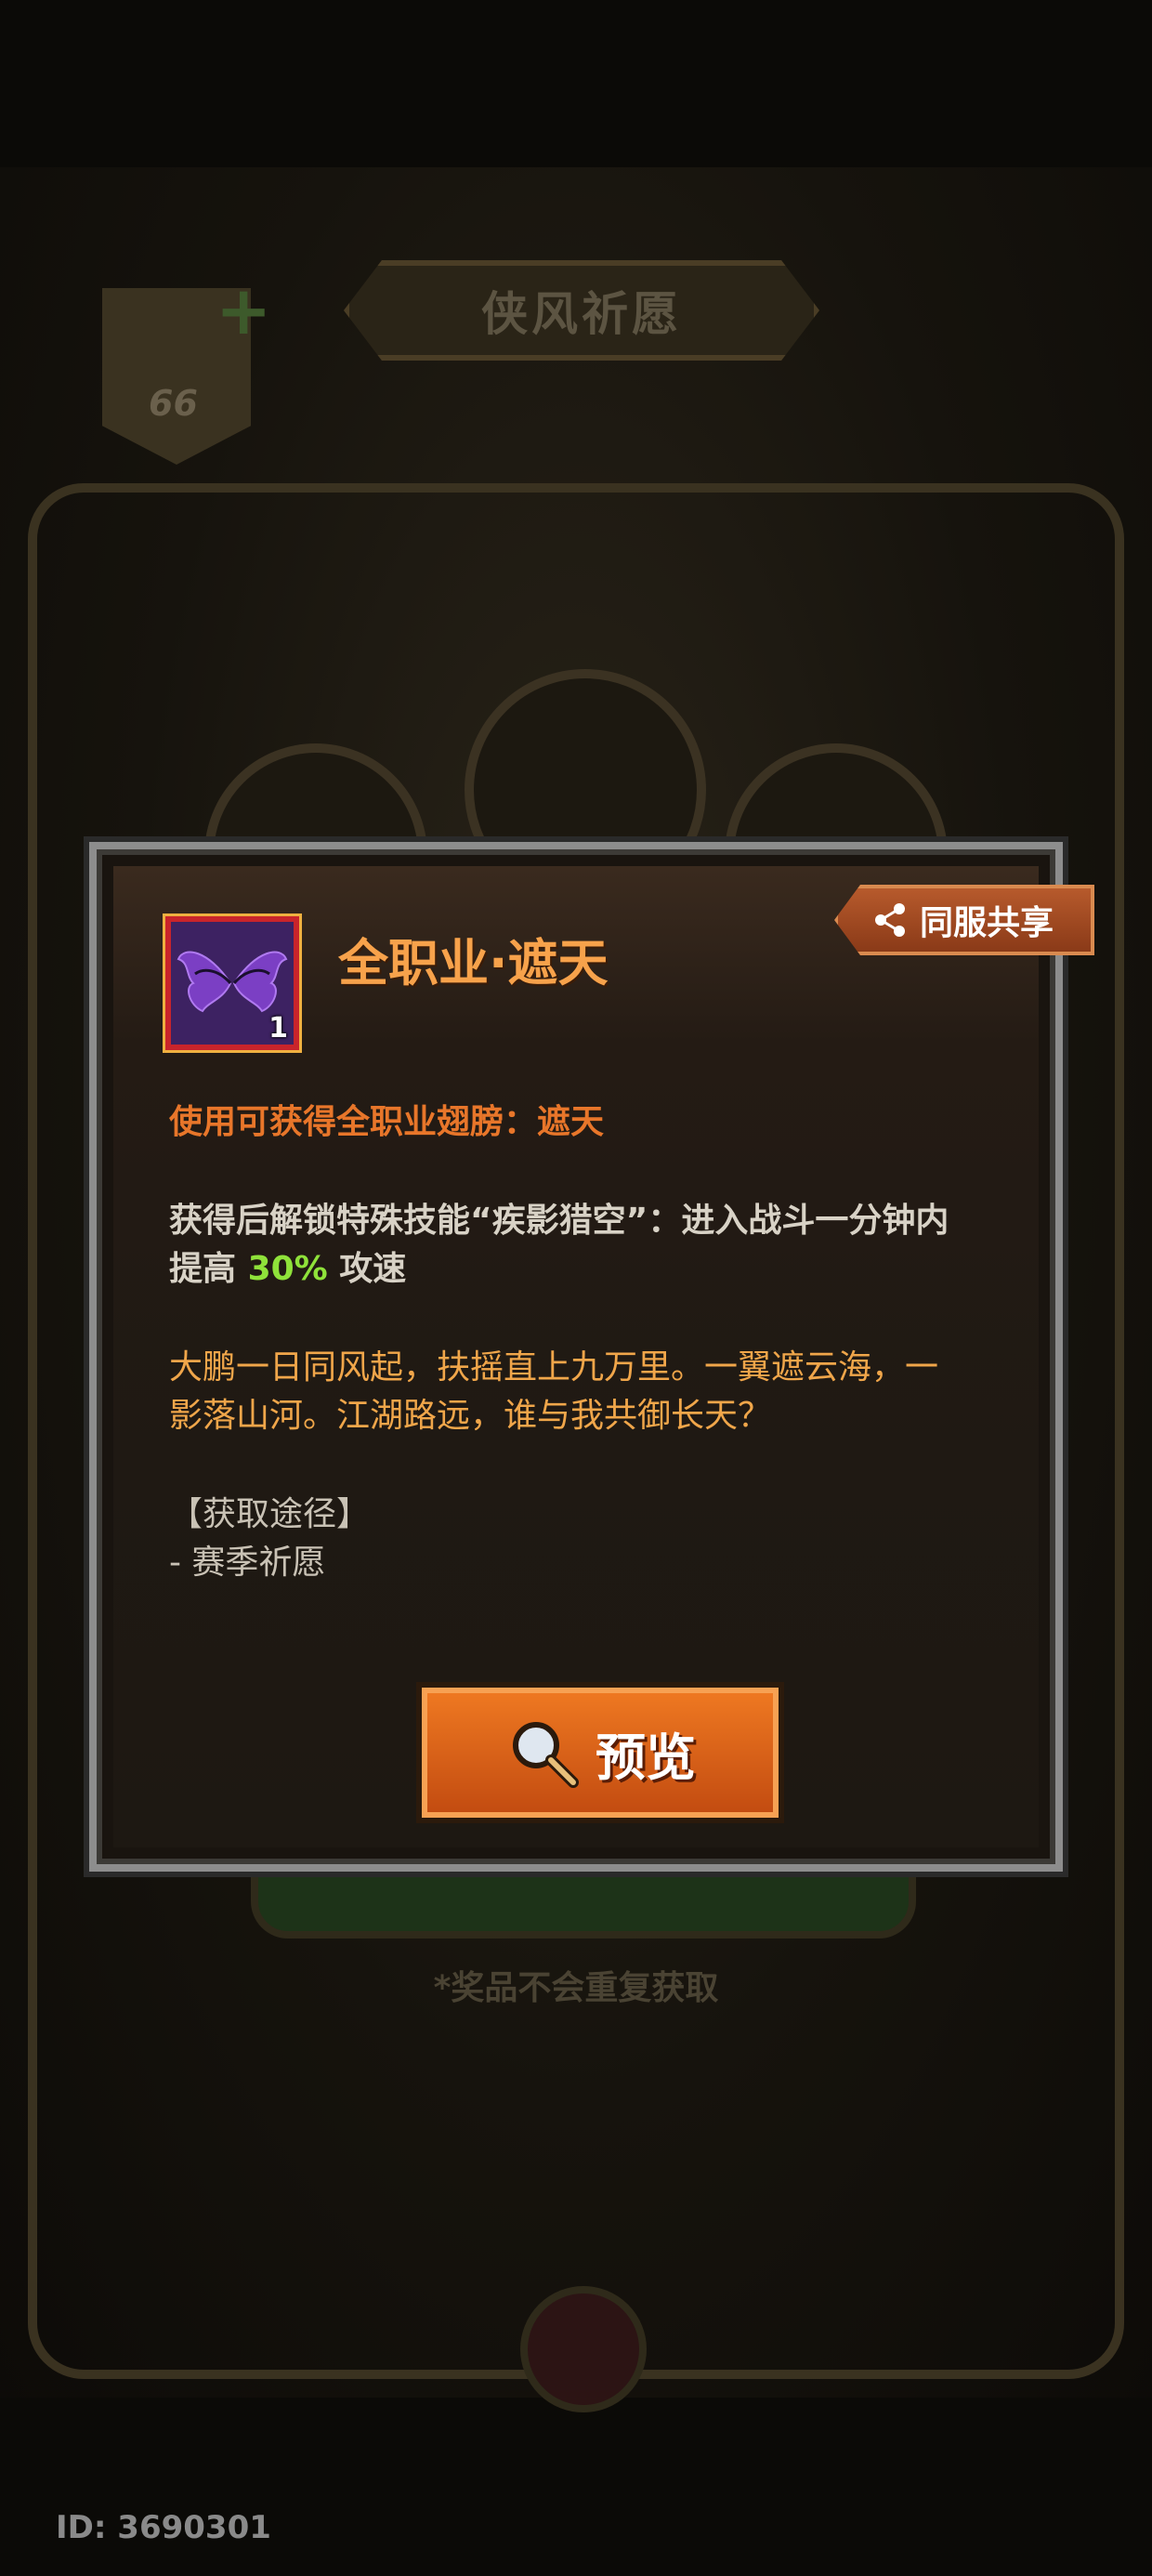 This screenshot has width=1152, height=2576. I want to click on share-button: 同服共享, so click(964, 920).